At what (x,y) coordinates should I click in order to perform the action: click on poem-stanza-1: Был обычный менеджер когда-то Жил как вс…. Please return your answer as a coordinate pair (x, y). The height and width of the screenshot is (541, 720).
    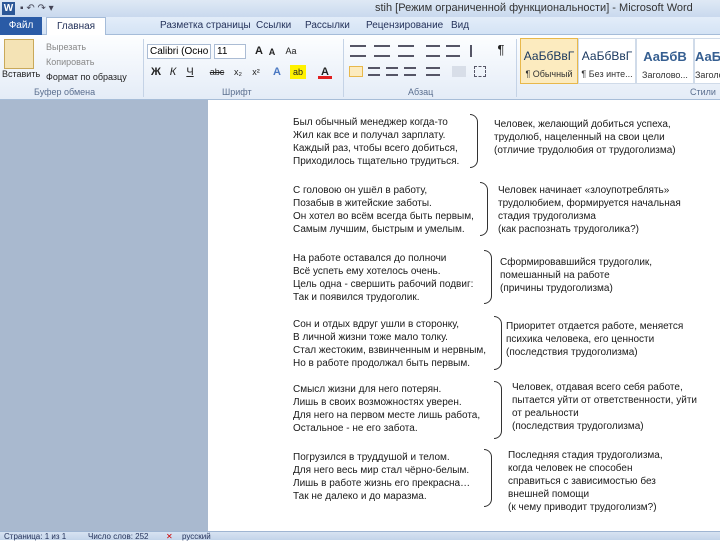
    Looking at the image, I should click on (376, 142).